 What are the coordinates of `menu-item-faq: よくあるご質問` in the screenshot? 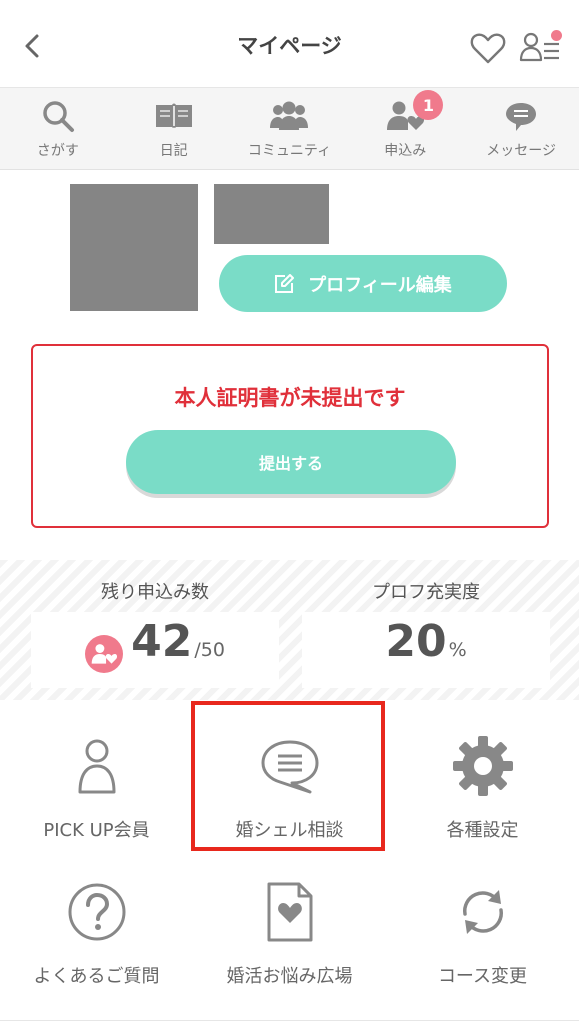 It's located at (96, 932).